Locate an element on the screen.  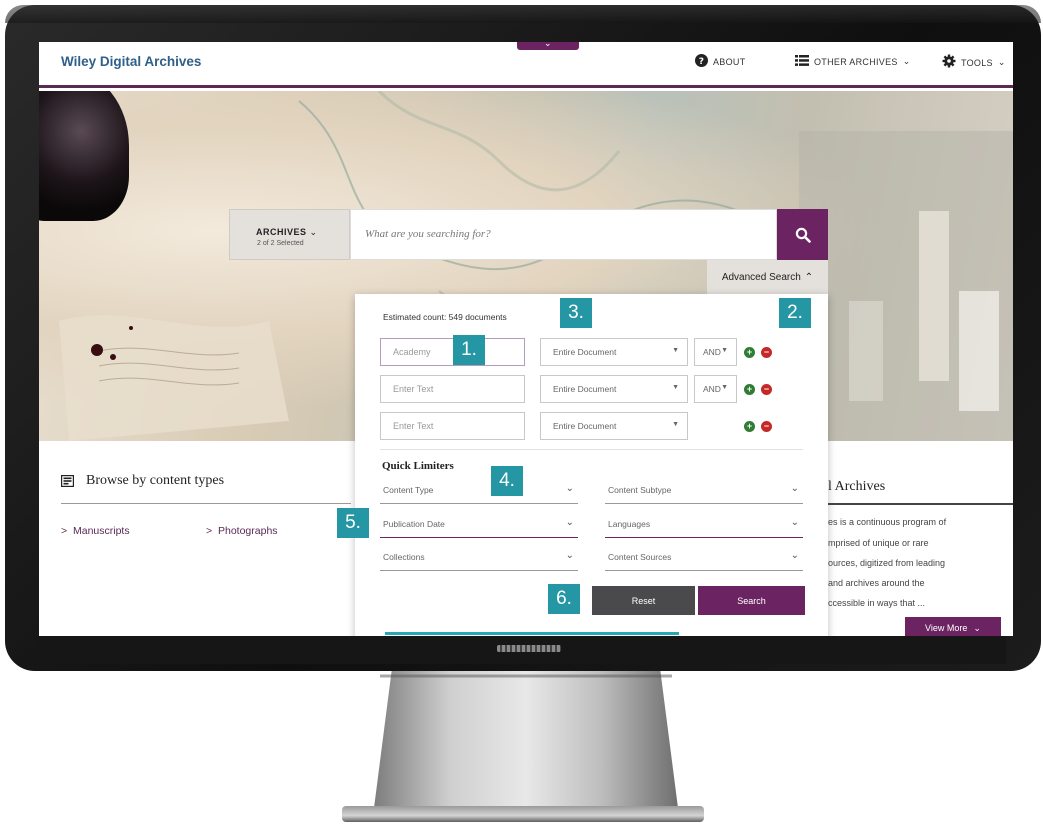
nav-tools-label: TOOLS is located at coordinates (977, 62).